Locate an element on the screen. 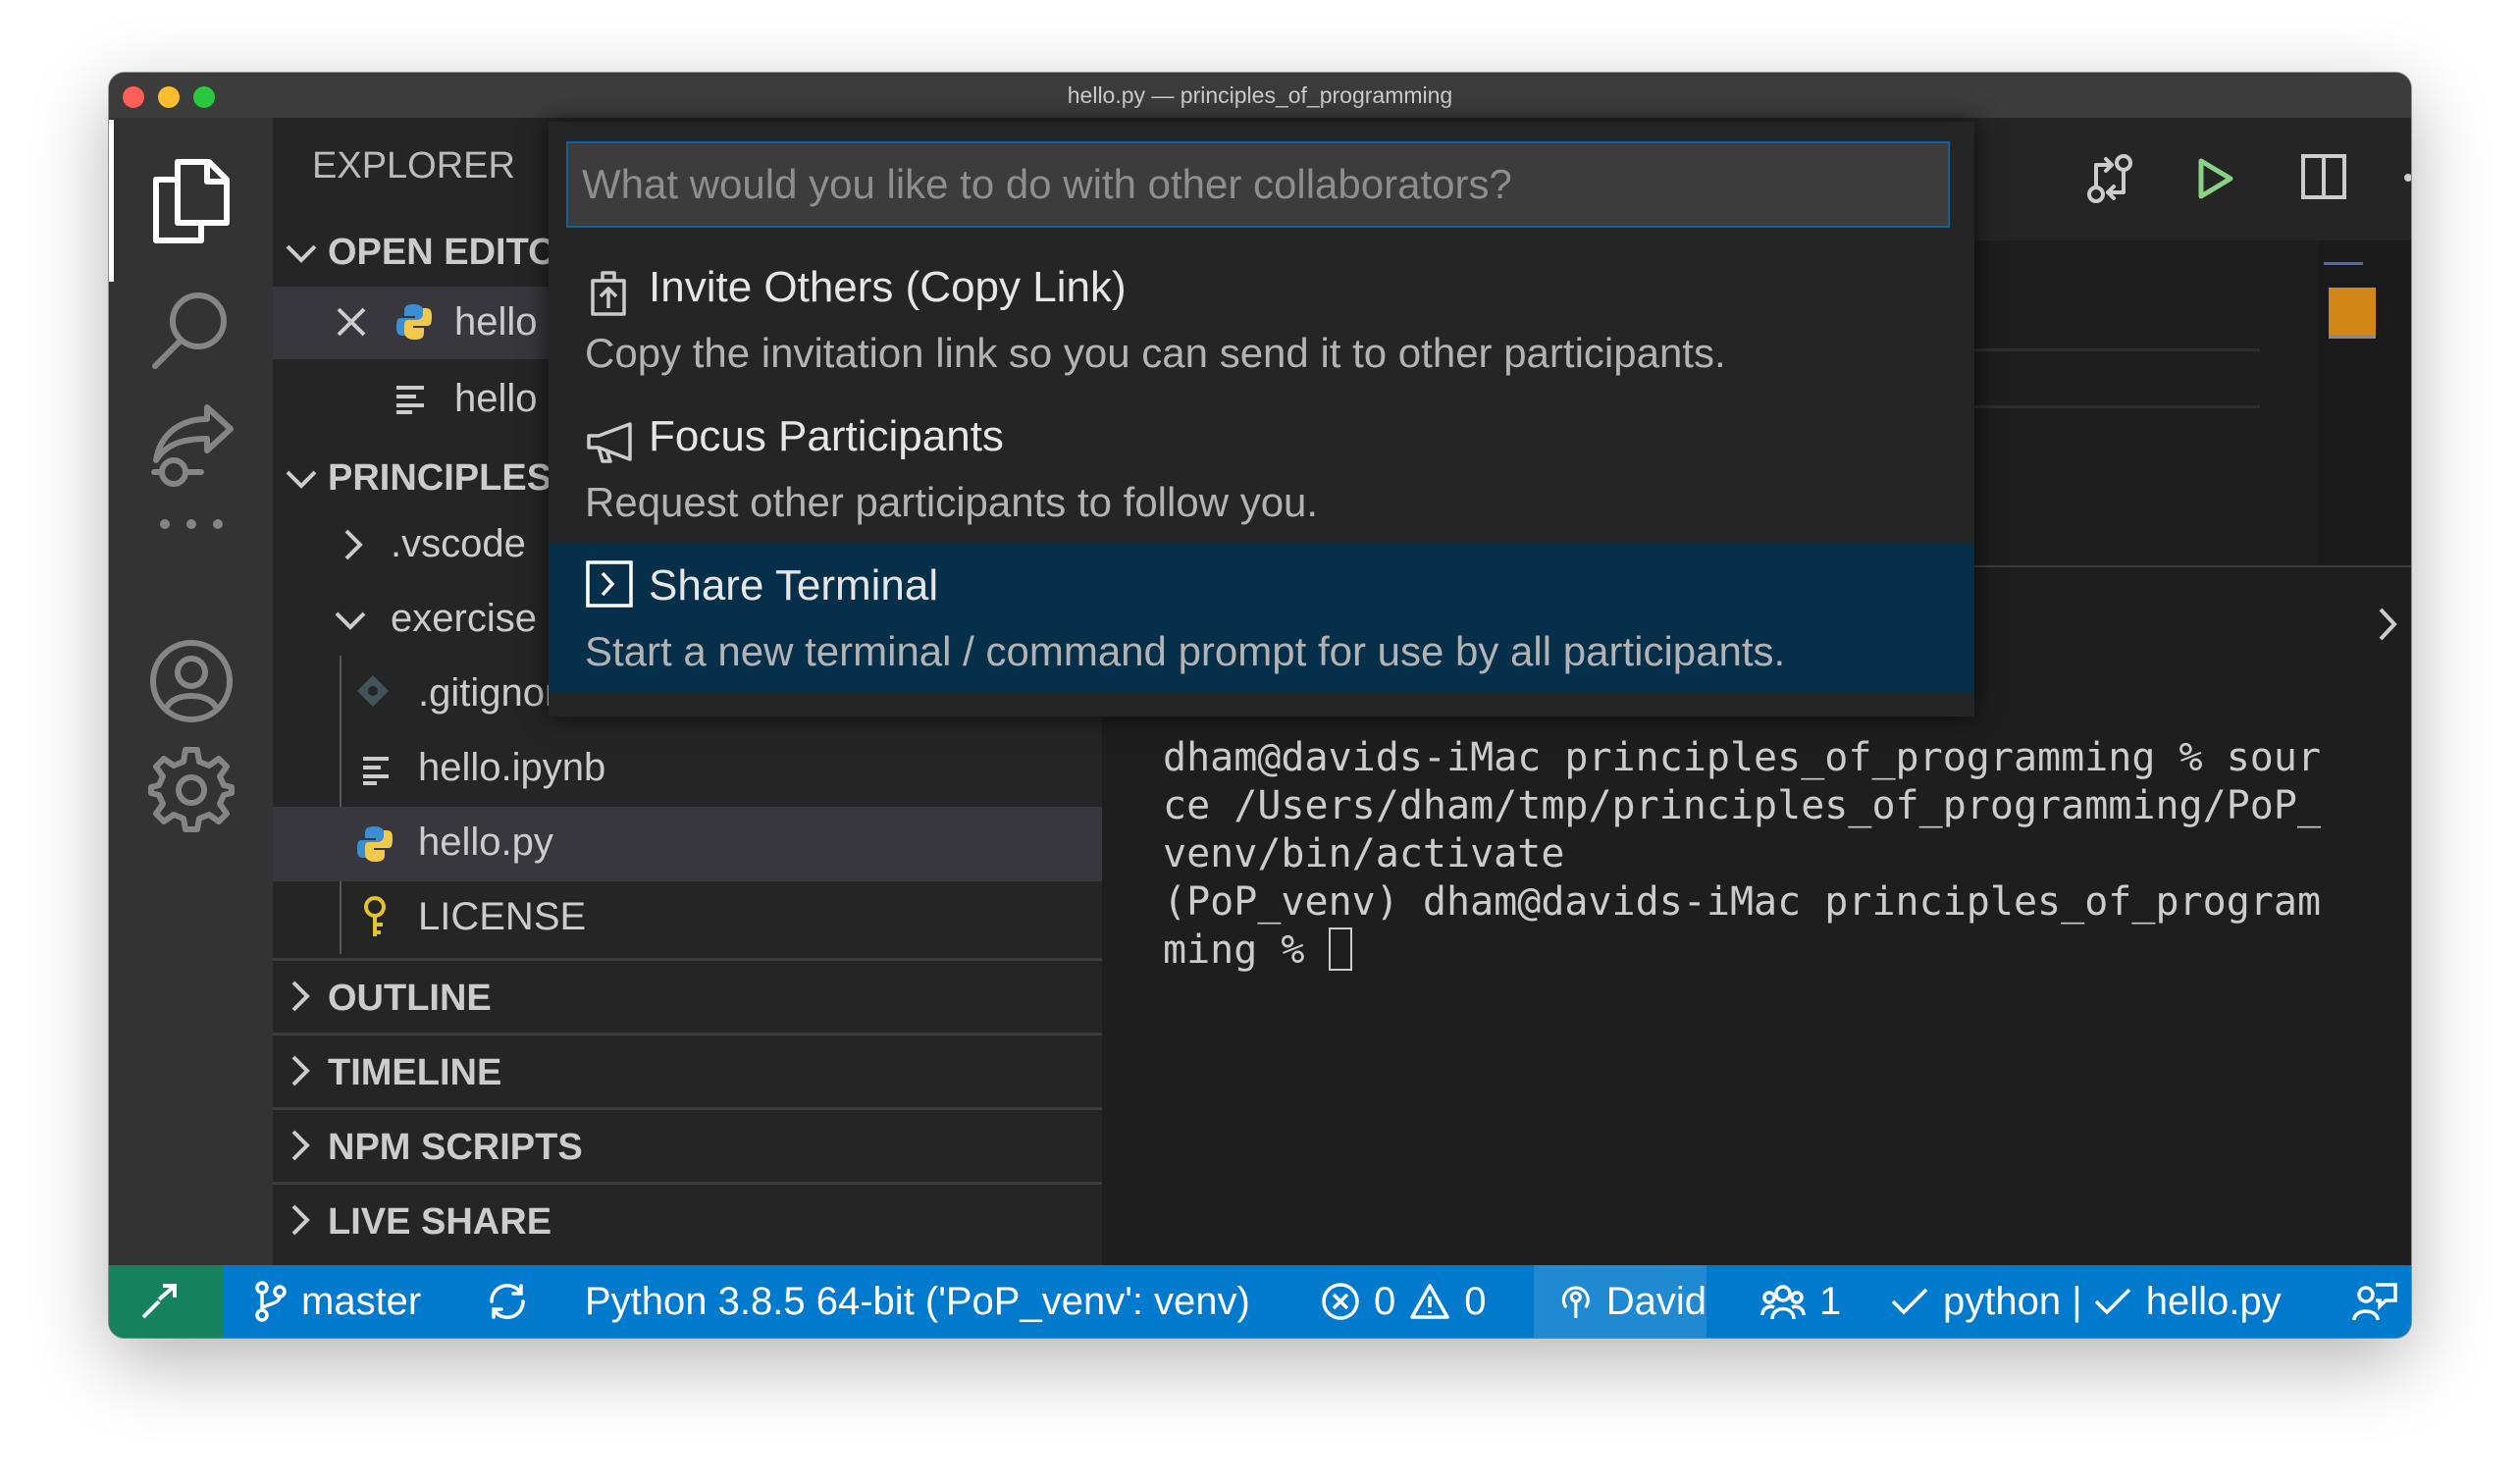 The width and height of the screenshot is (2520, 1484). window-title: hello.py — principles_of_programming is located at coordinates (1260, 95).